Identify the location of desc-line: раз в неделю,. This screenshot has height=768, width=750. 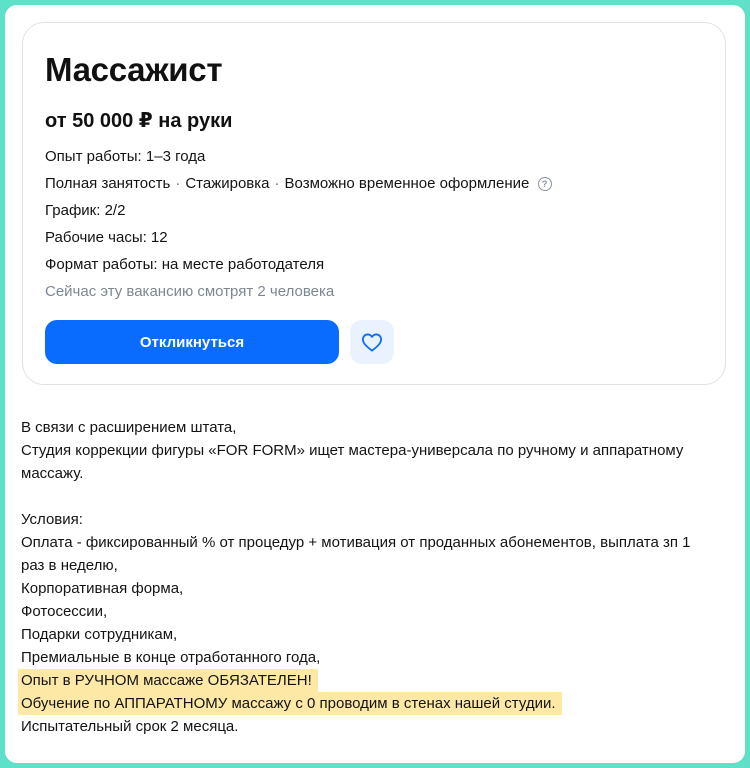
(69, 565).